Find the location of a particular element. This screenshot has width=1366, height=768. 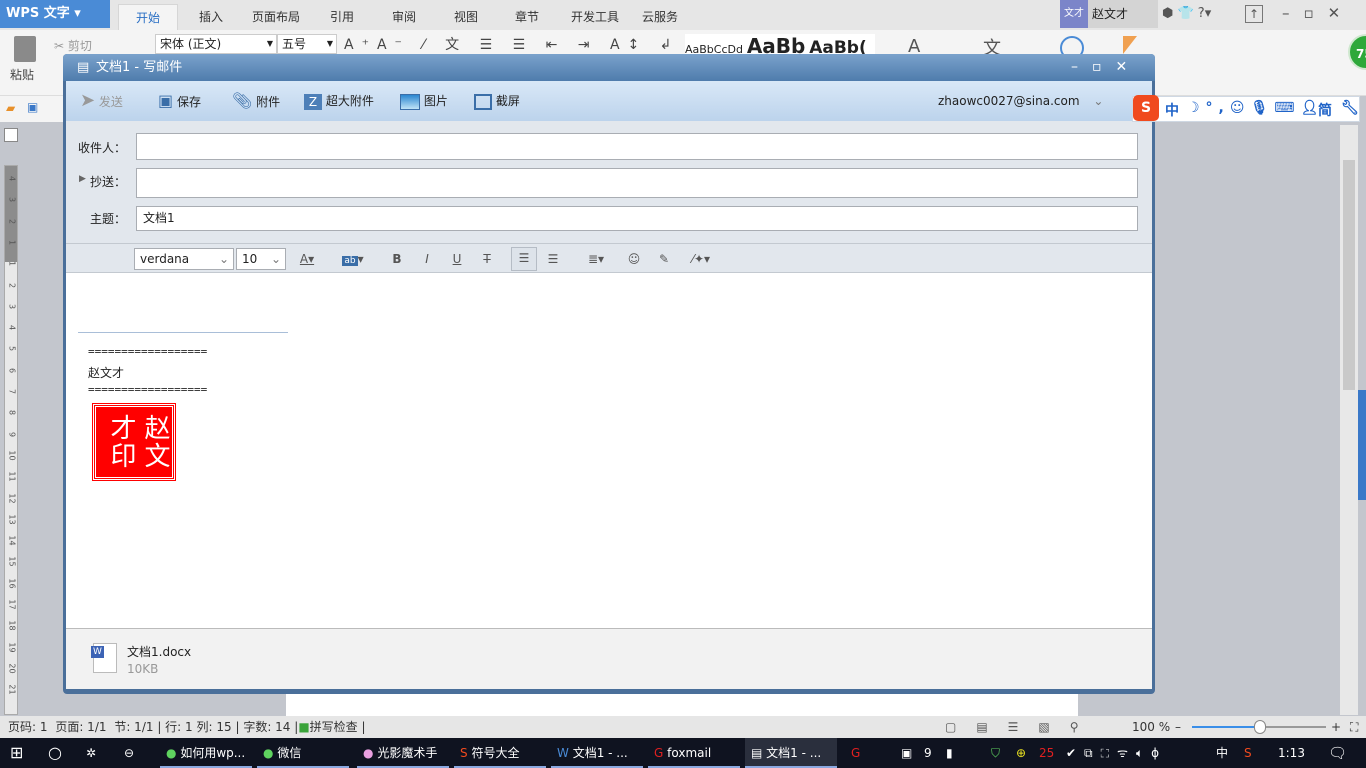

attachment-name: 文档1.docx is located at coordinates (159, 651).